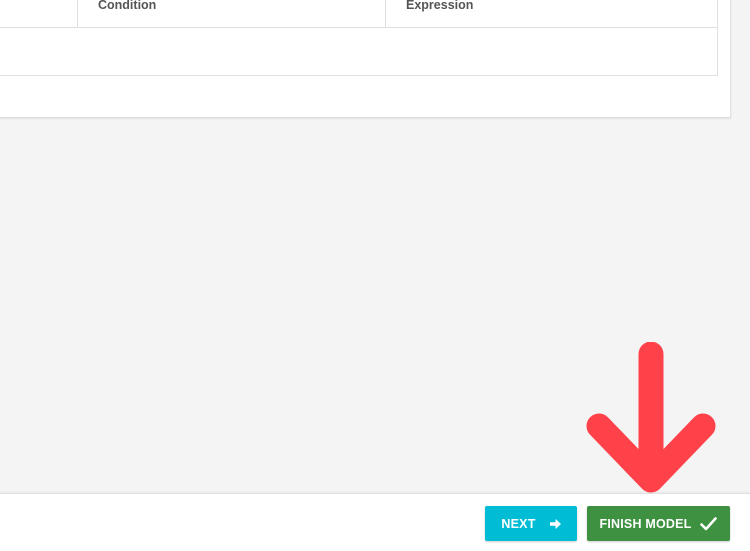  I want to click on next-button-label: NEXT, so click(518, 523).